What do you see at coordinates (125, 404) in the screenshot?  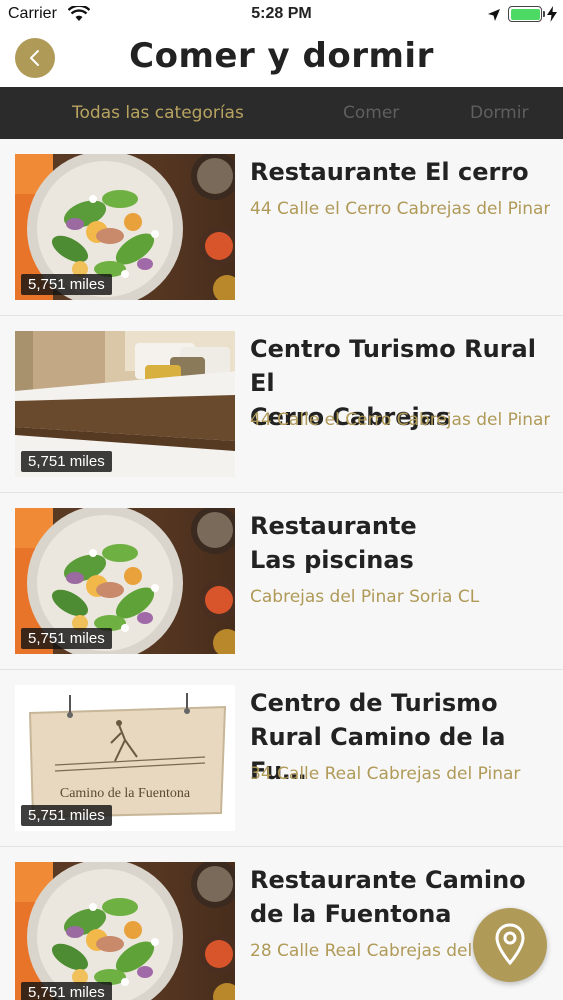 I see `bed-photo: 5,751 miles` at bounding box center [125, 404].